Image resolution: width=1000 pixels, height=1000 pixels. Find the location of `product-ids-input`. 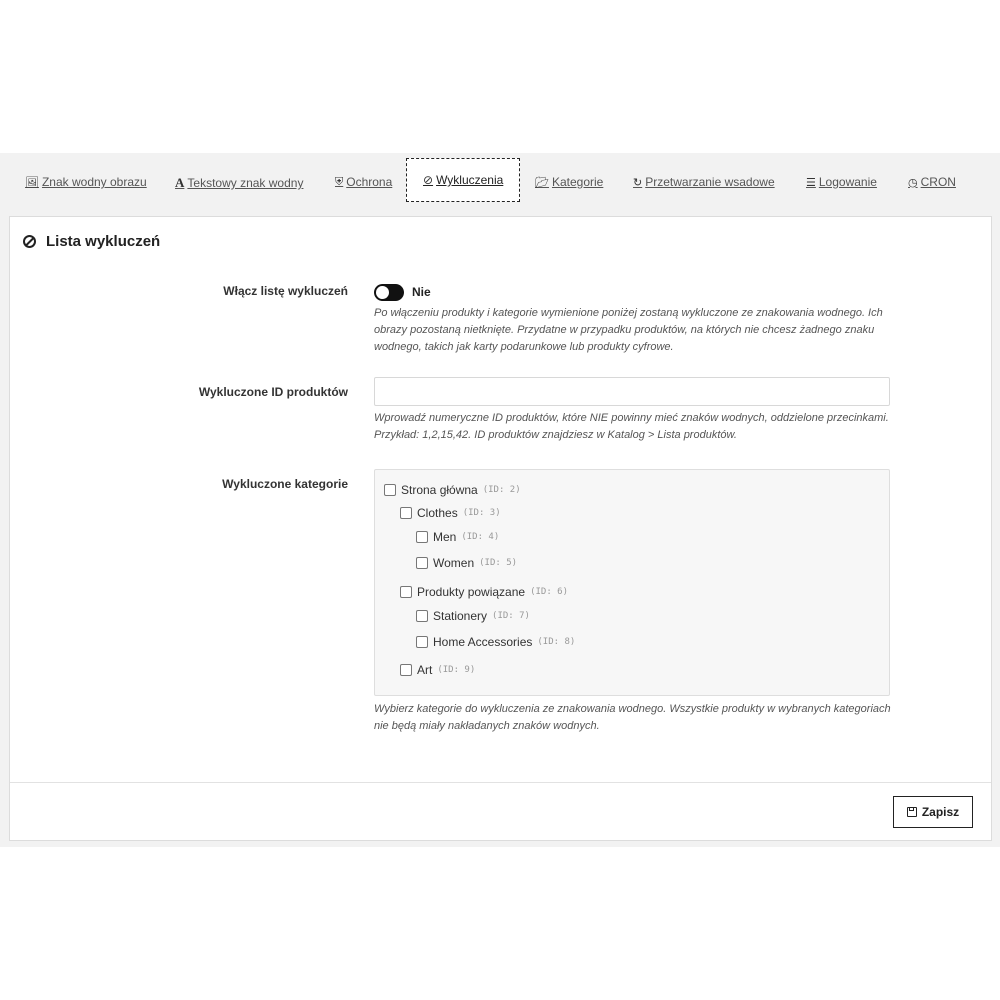

product-ids-input is located at coordinates (632, 391).